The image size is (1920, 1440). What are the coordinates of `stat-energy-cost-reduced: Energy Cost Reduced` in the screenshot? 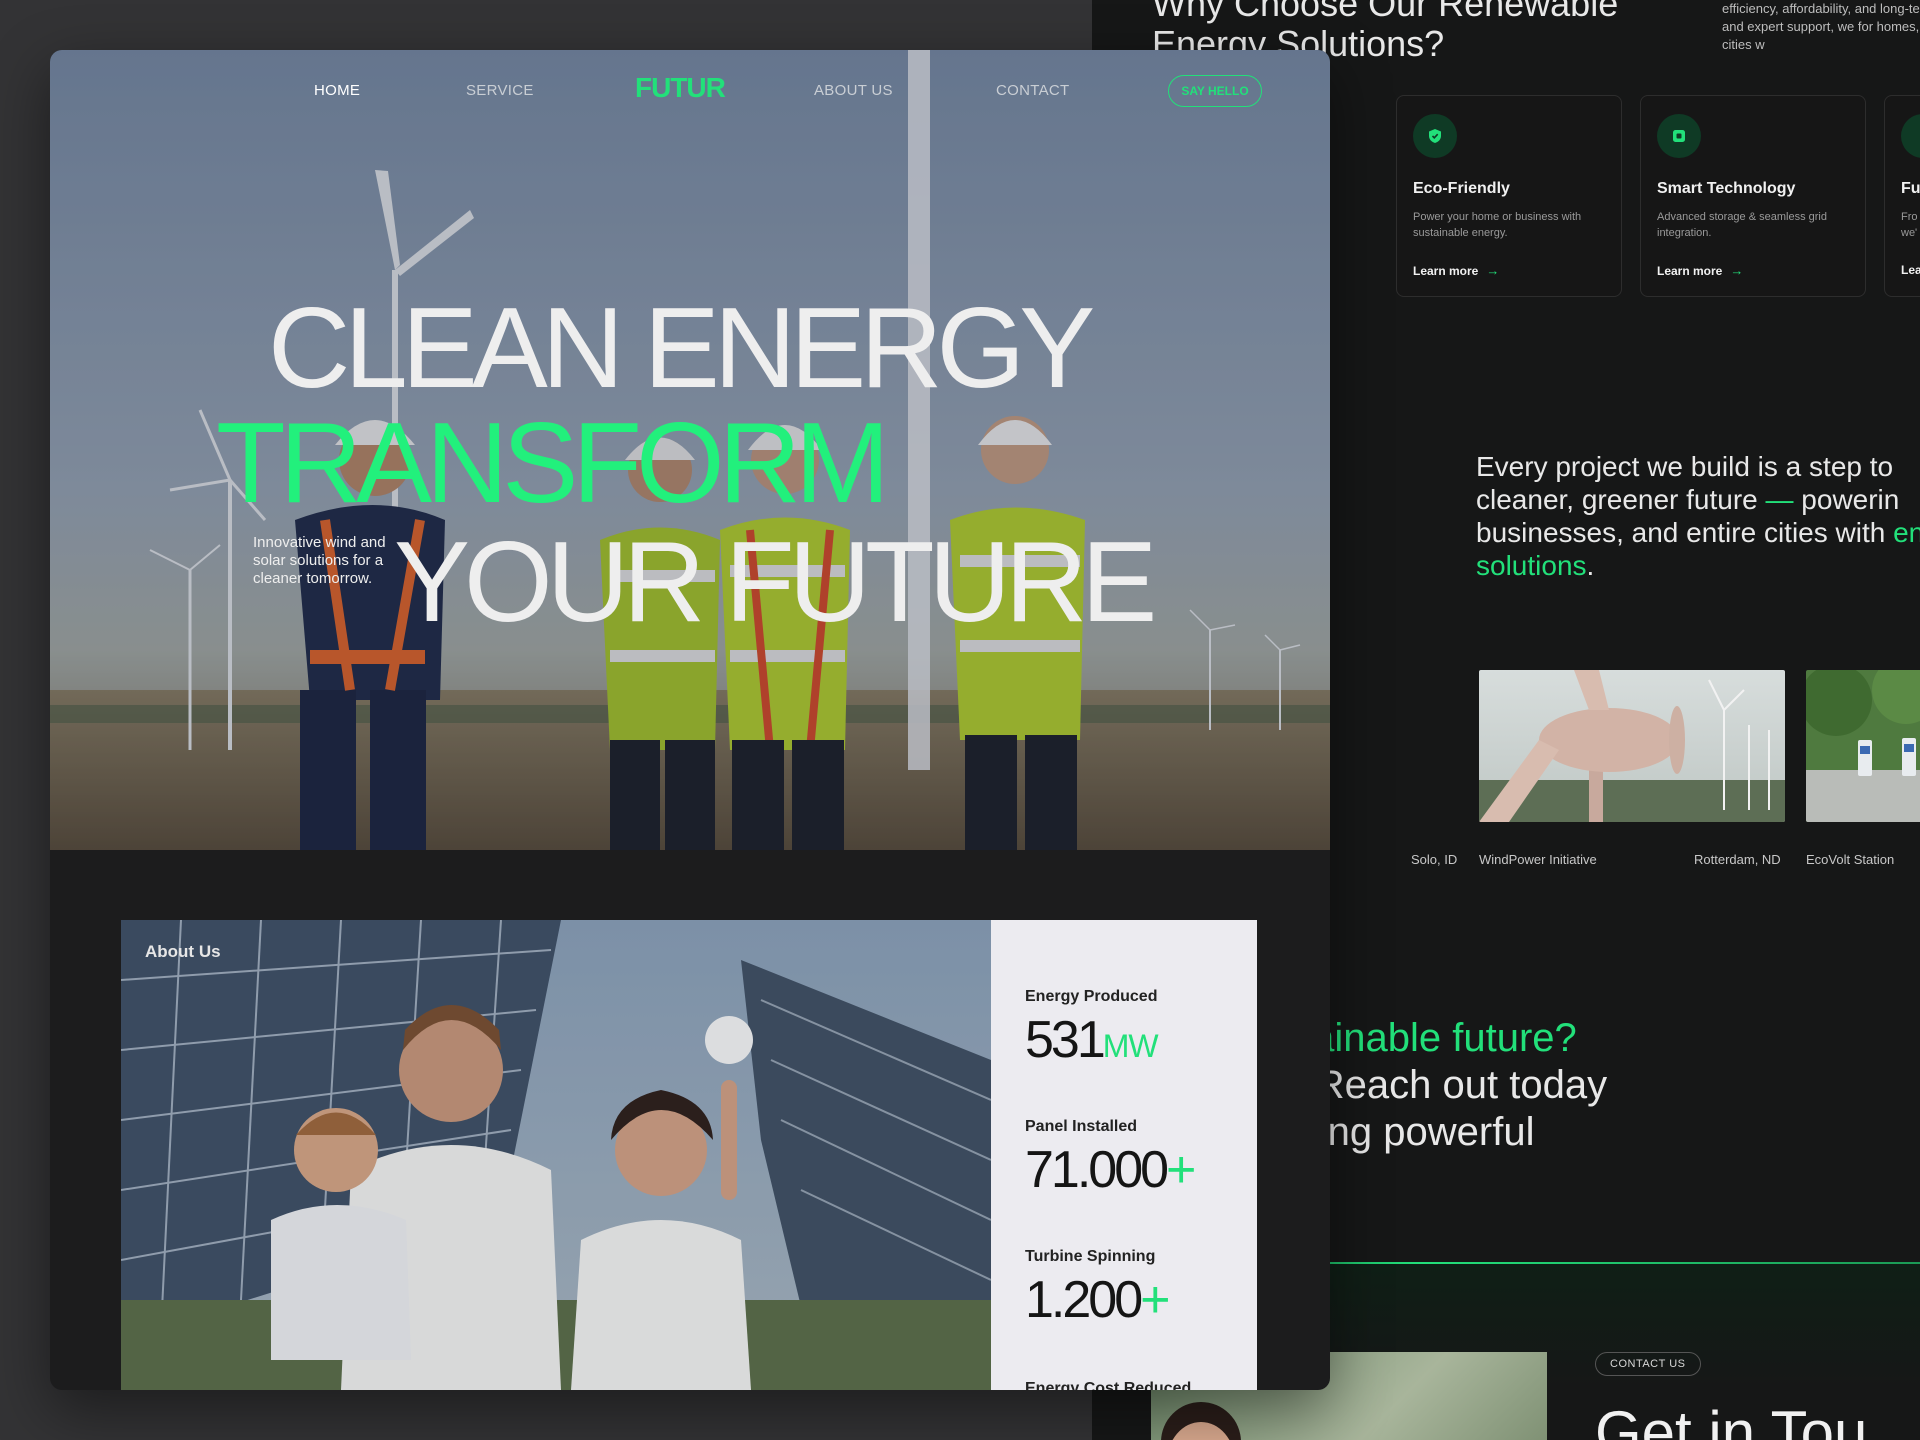 It's located at (1108, 1385).